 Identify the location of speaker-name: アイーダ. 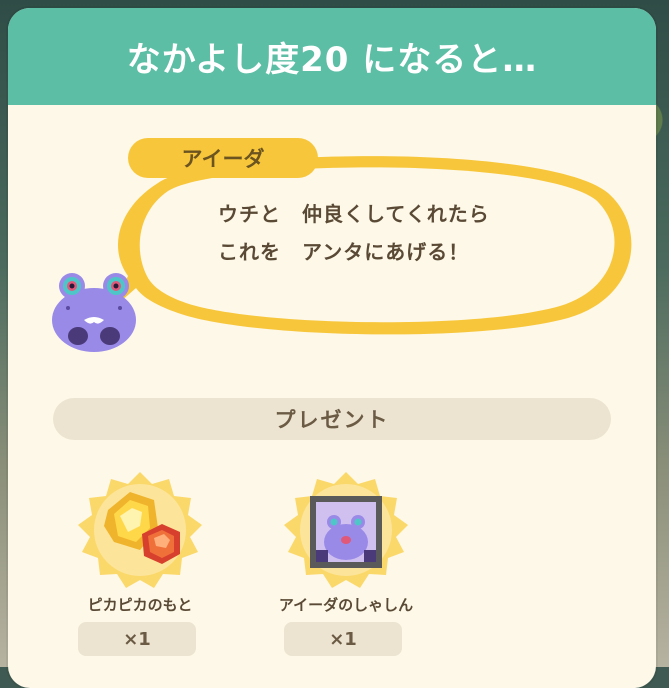
(223, 159).